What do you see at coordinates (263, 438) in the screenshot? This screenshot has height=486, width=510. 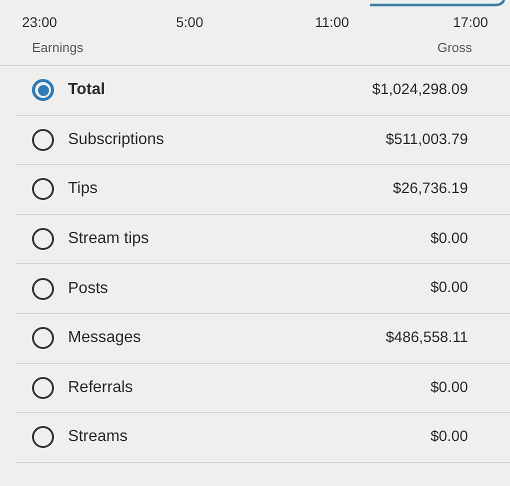 I see `earnings-row: Streams $0.00` at bounding box center [263, 438].